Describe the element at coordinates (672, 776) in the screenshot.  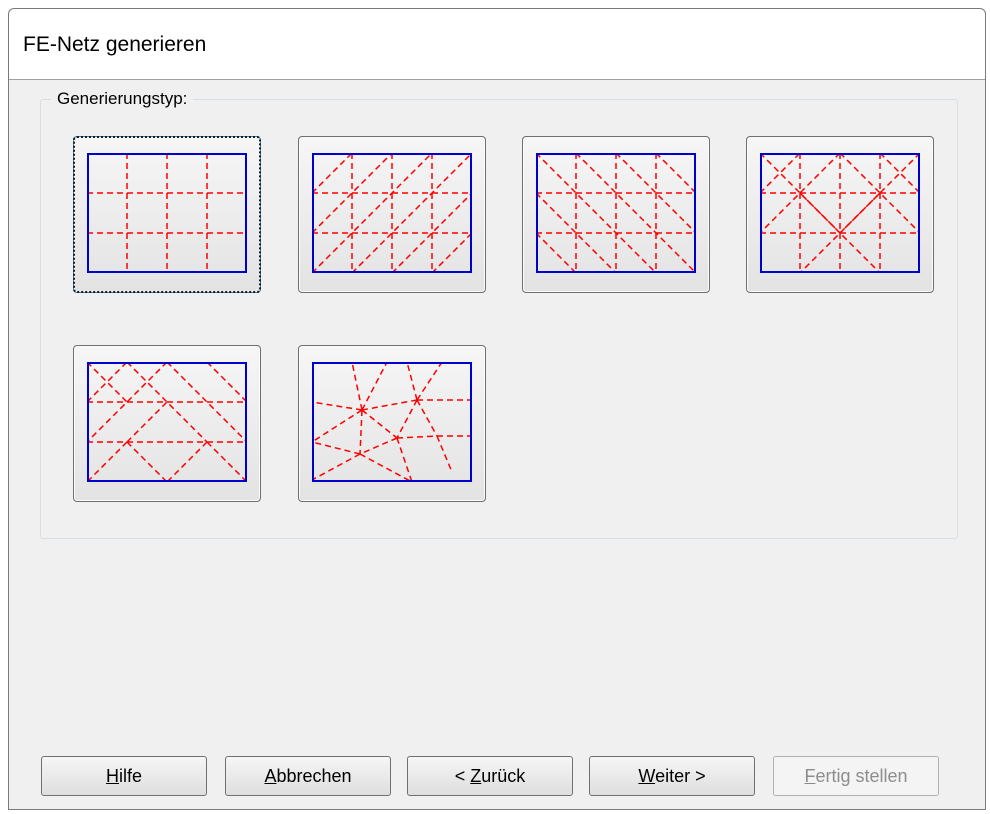
I see `next-button: Weiter >` at that location.